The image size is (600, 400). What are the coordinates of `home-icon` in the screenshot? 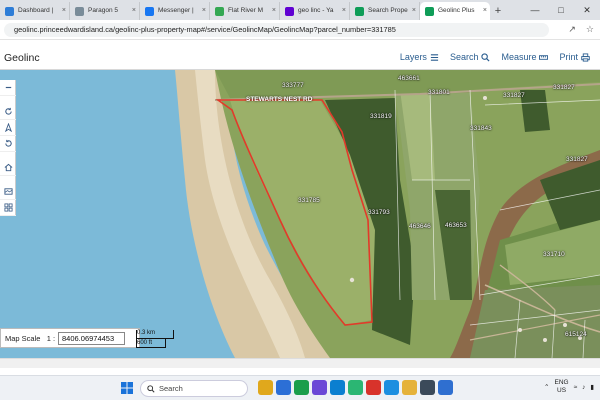 It's located at (8, 167).